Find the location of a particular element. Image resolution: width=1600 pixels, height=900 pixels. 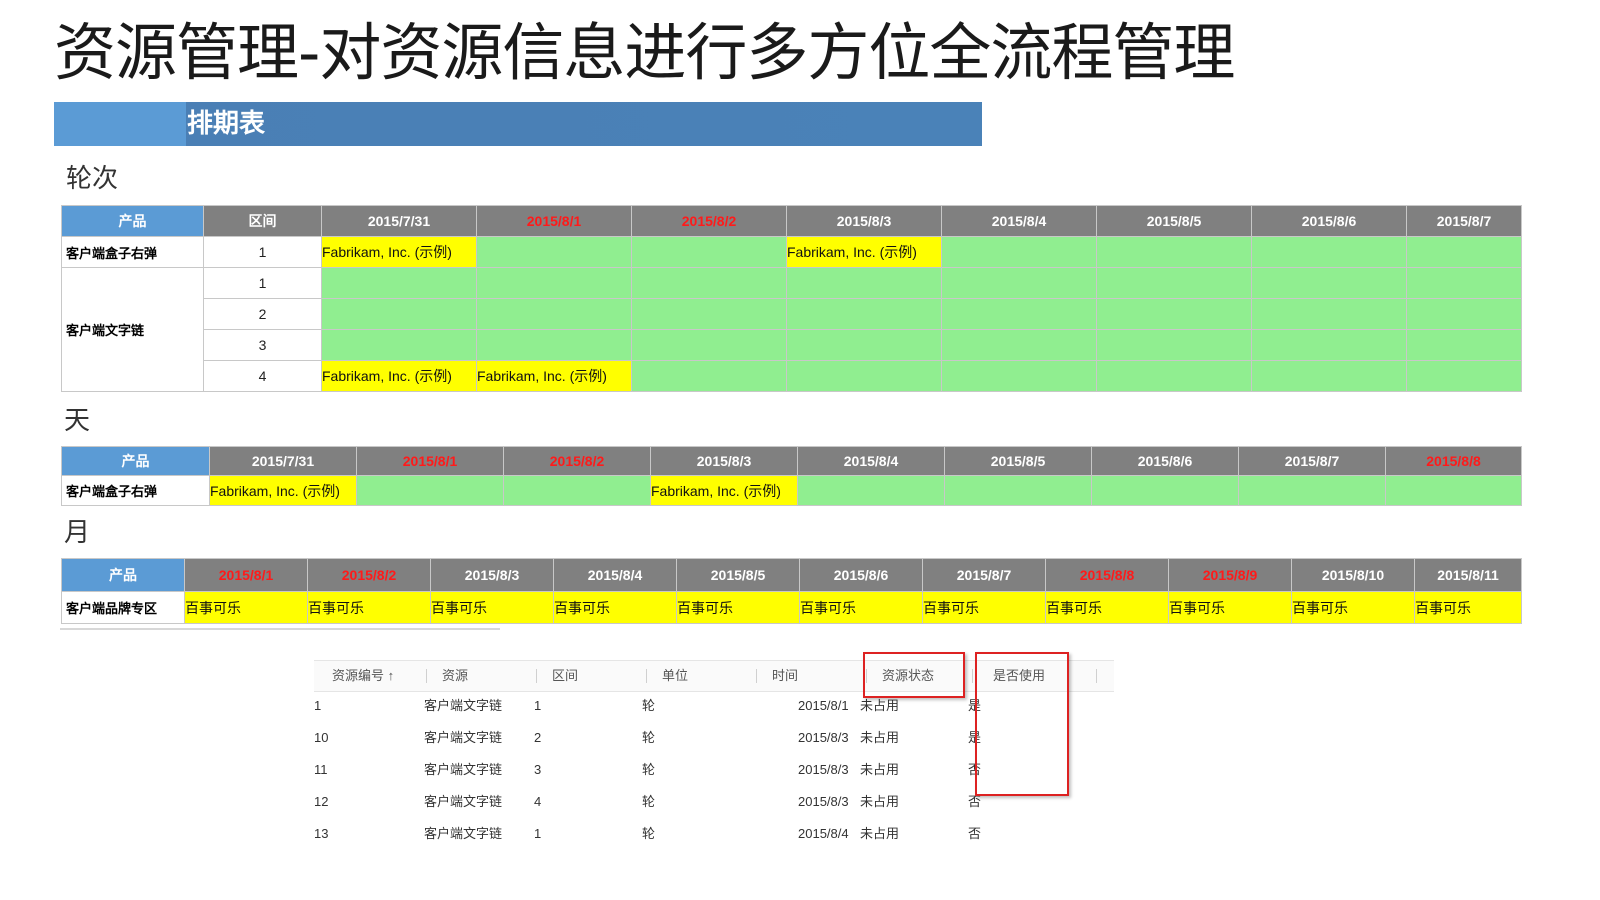

list-header-cell: 资源编号 ↑ is located at coordinates (363, 676).